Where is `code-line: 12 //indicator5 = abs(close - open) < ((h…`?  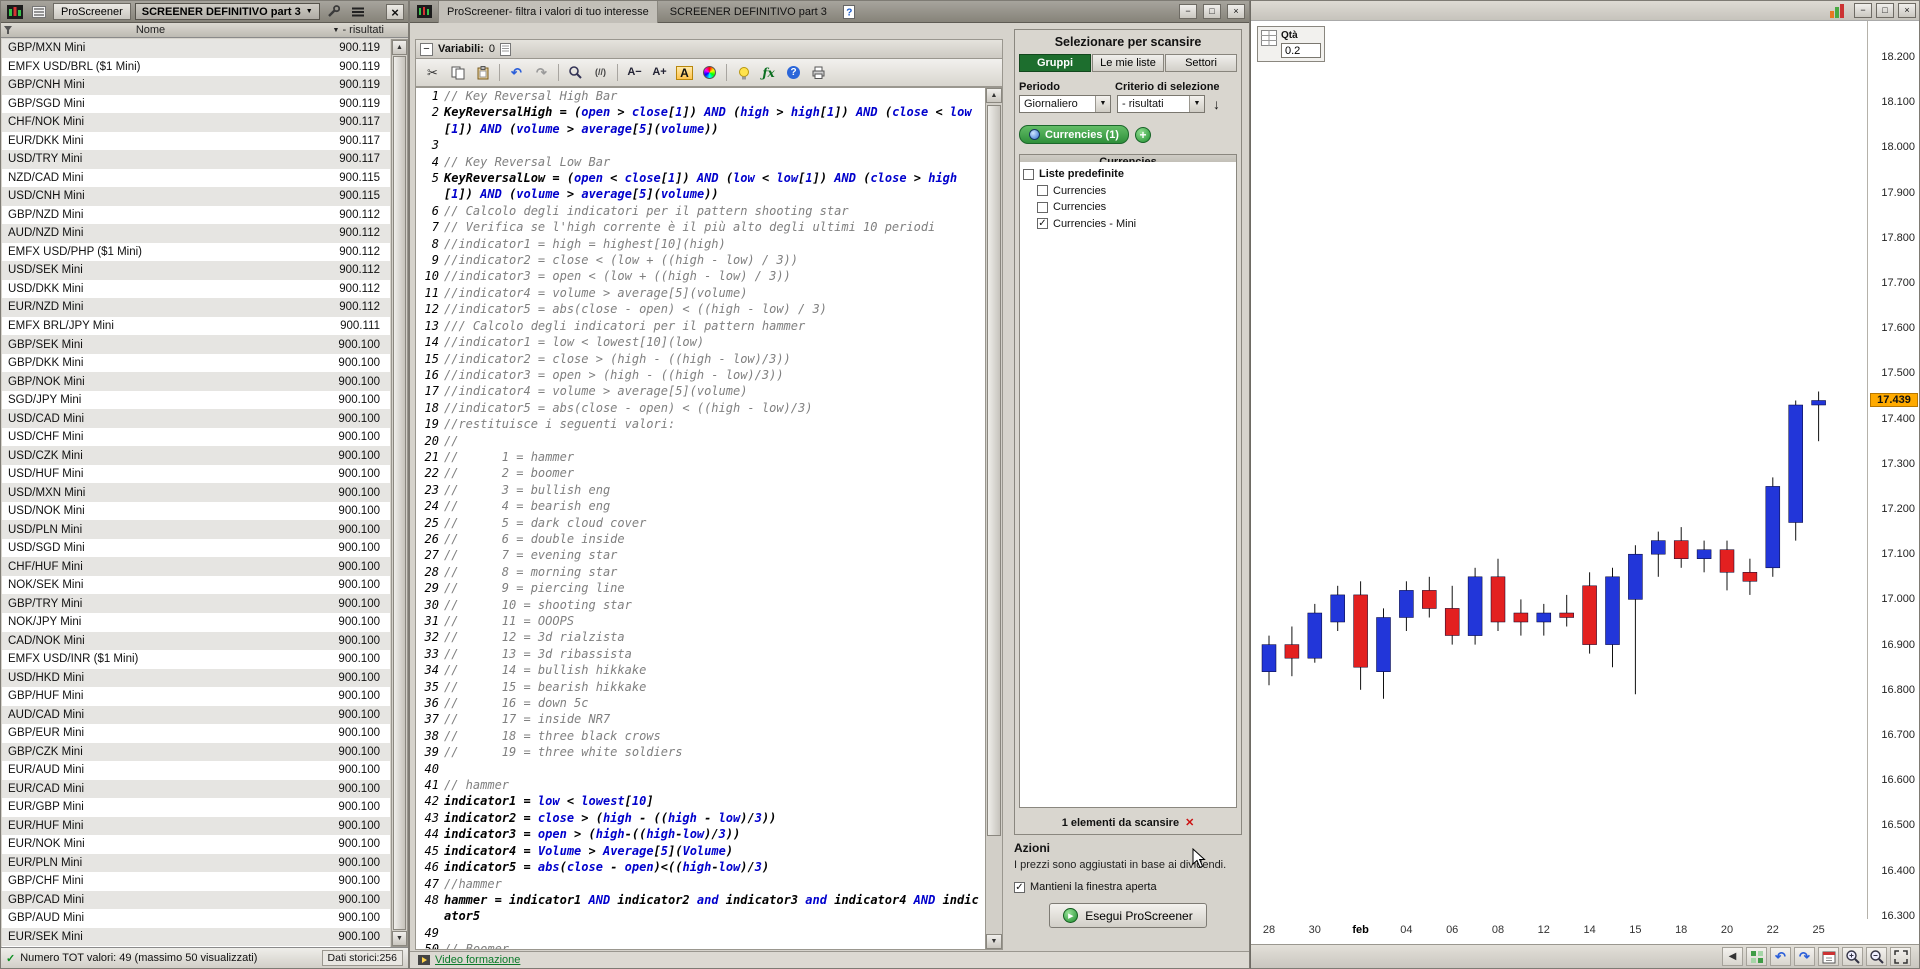
code-line: 12 //indicator5 = abs(close - open) < ((h… is located at coordinates (701, 309).